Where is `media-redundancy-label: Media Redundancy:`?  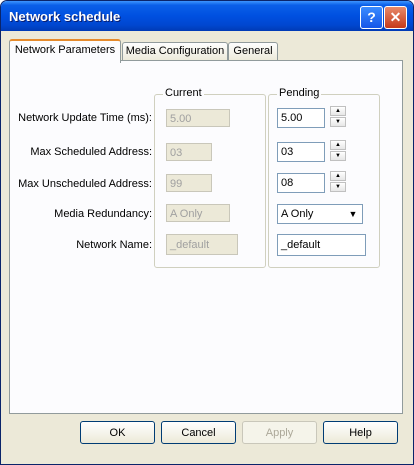
media-redundancy-label: Media Redundancy: is located at coordinates (103, 214).